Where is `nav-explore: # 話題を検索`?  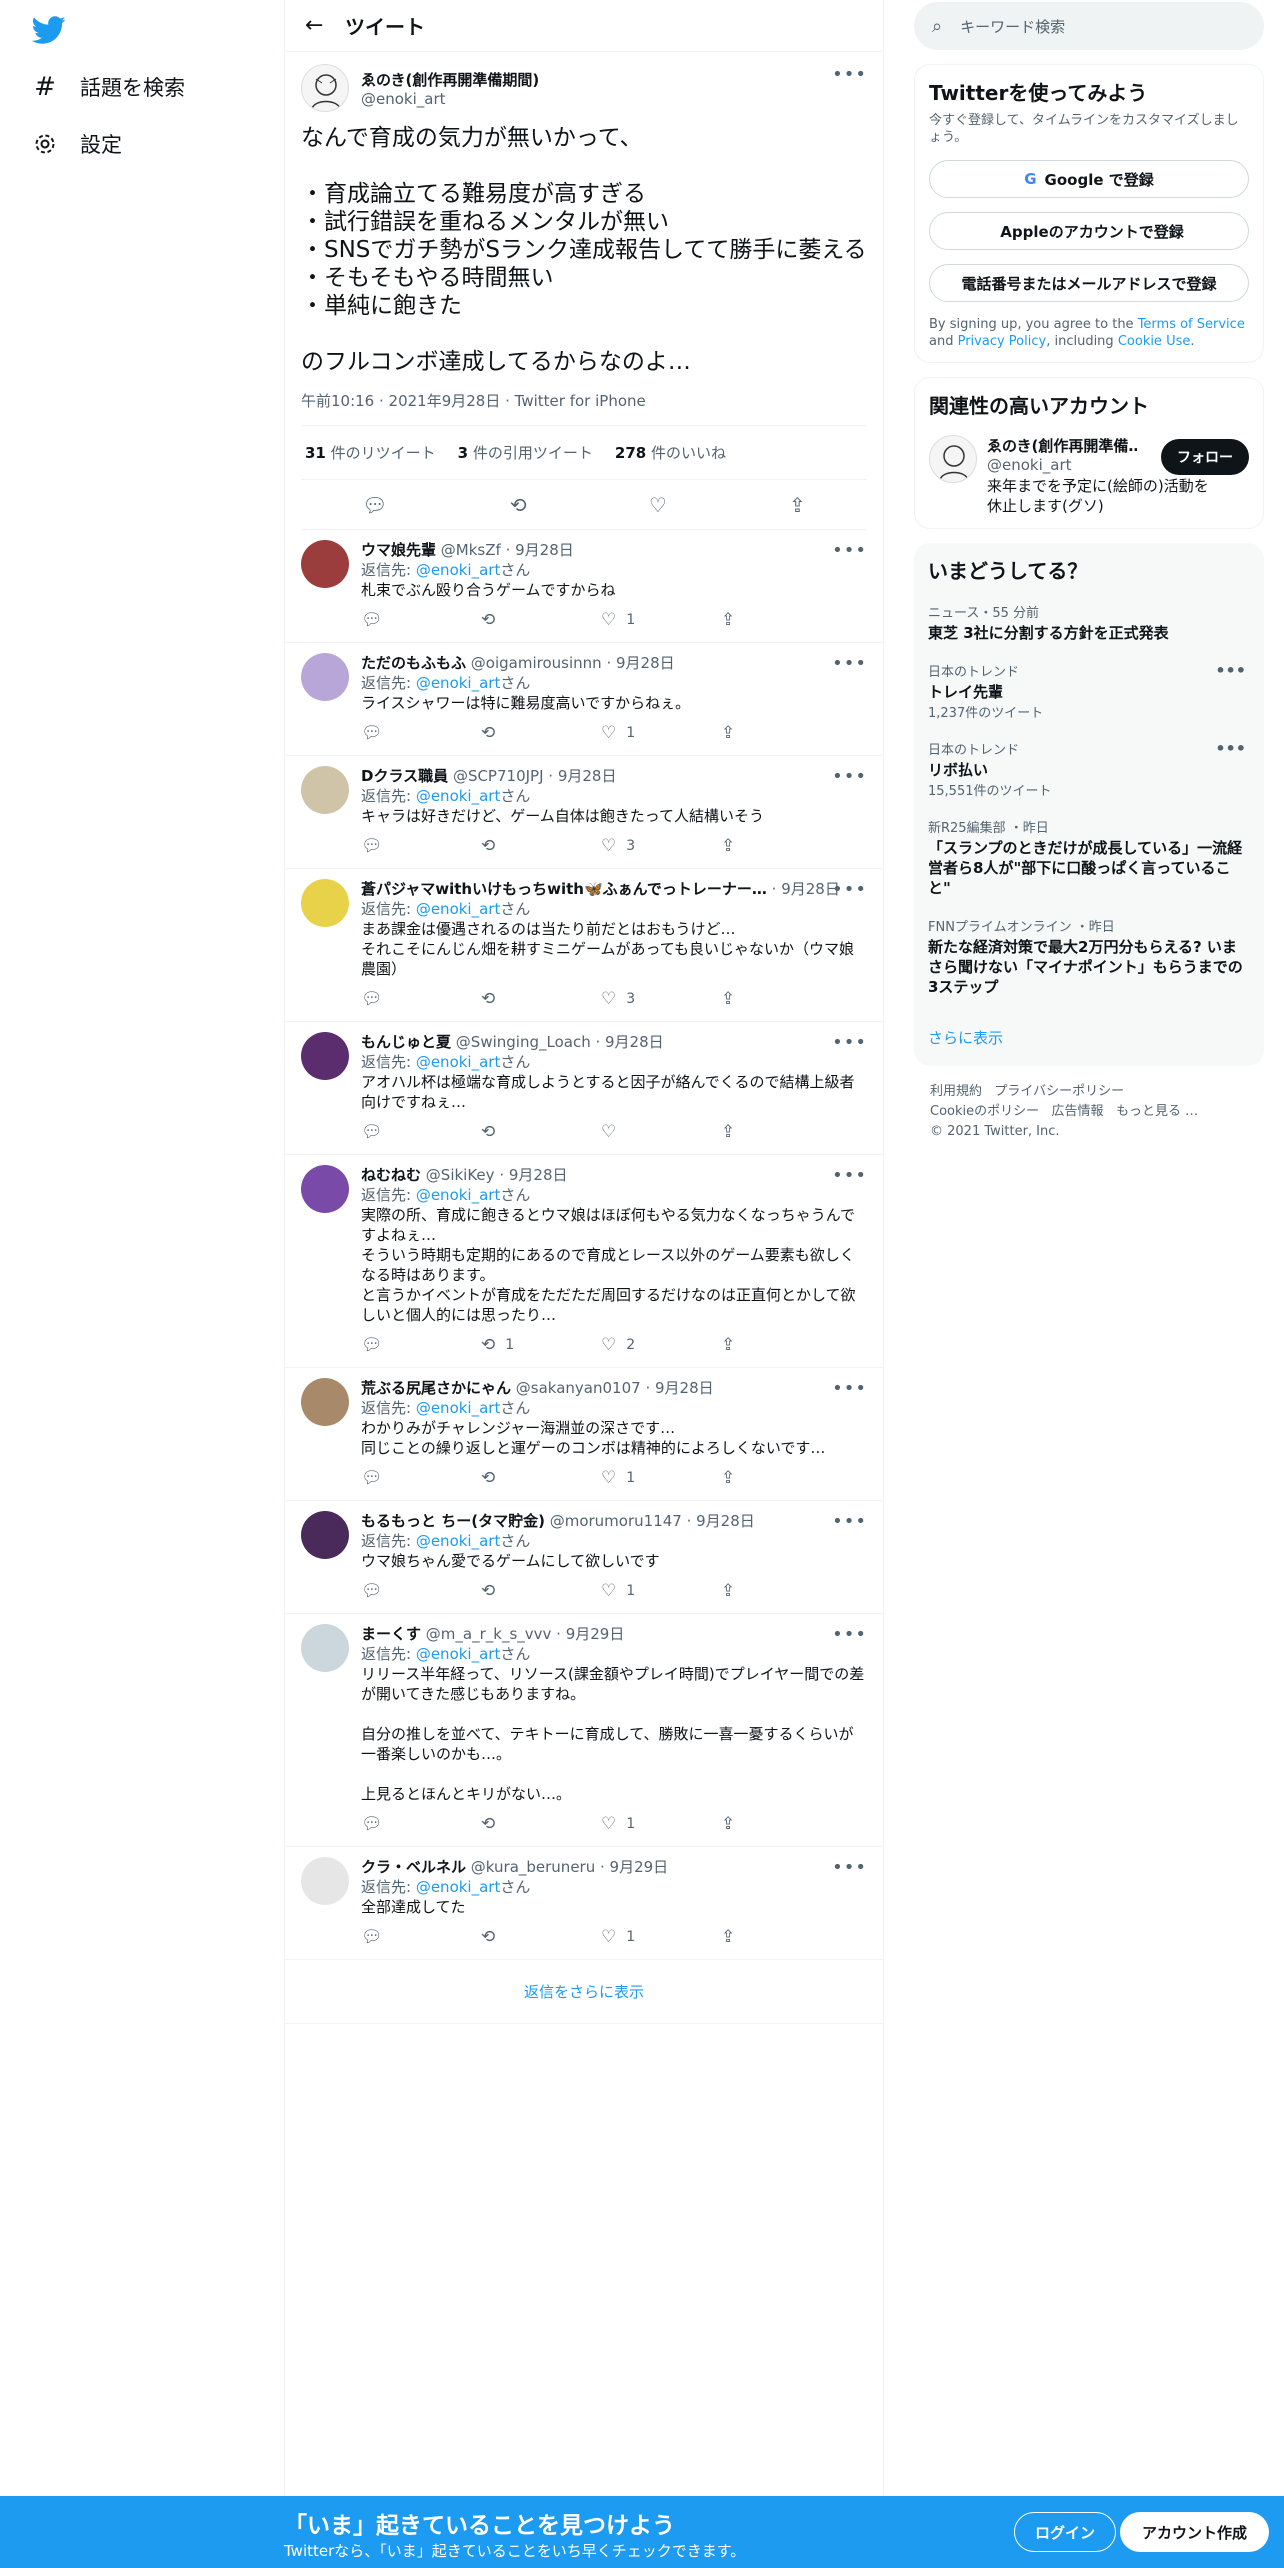 nav-explore: # 話題を検索 is located at coordinates (107, 87).